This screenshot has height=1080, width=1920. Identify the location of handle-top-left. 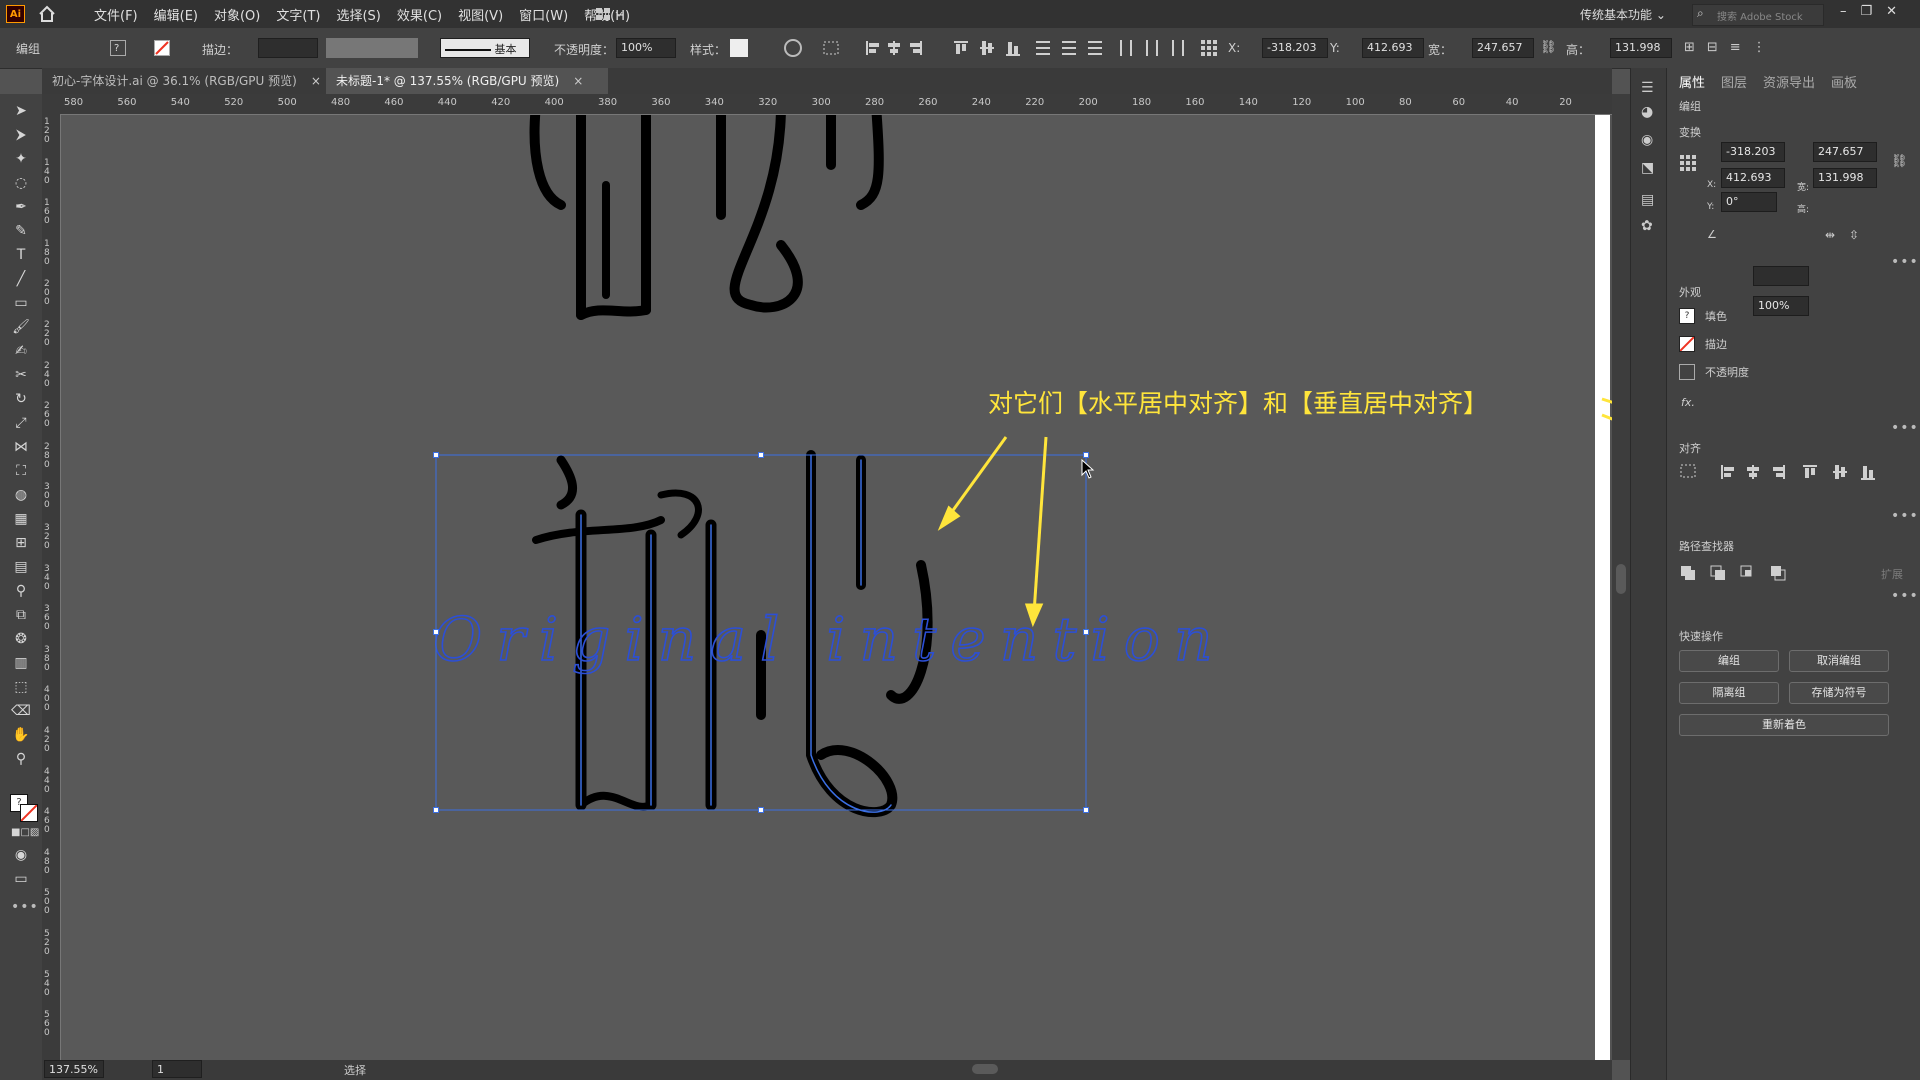
(436, 455).